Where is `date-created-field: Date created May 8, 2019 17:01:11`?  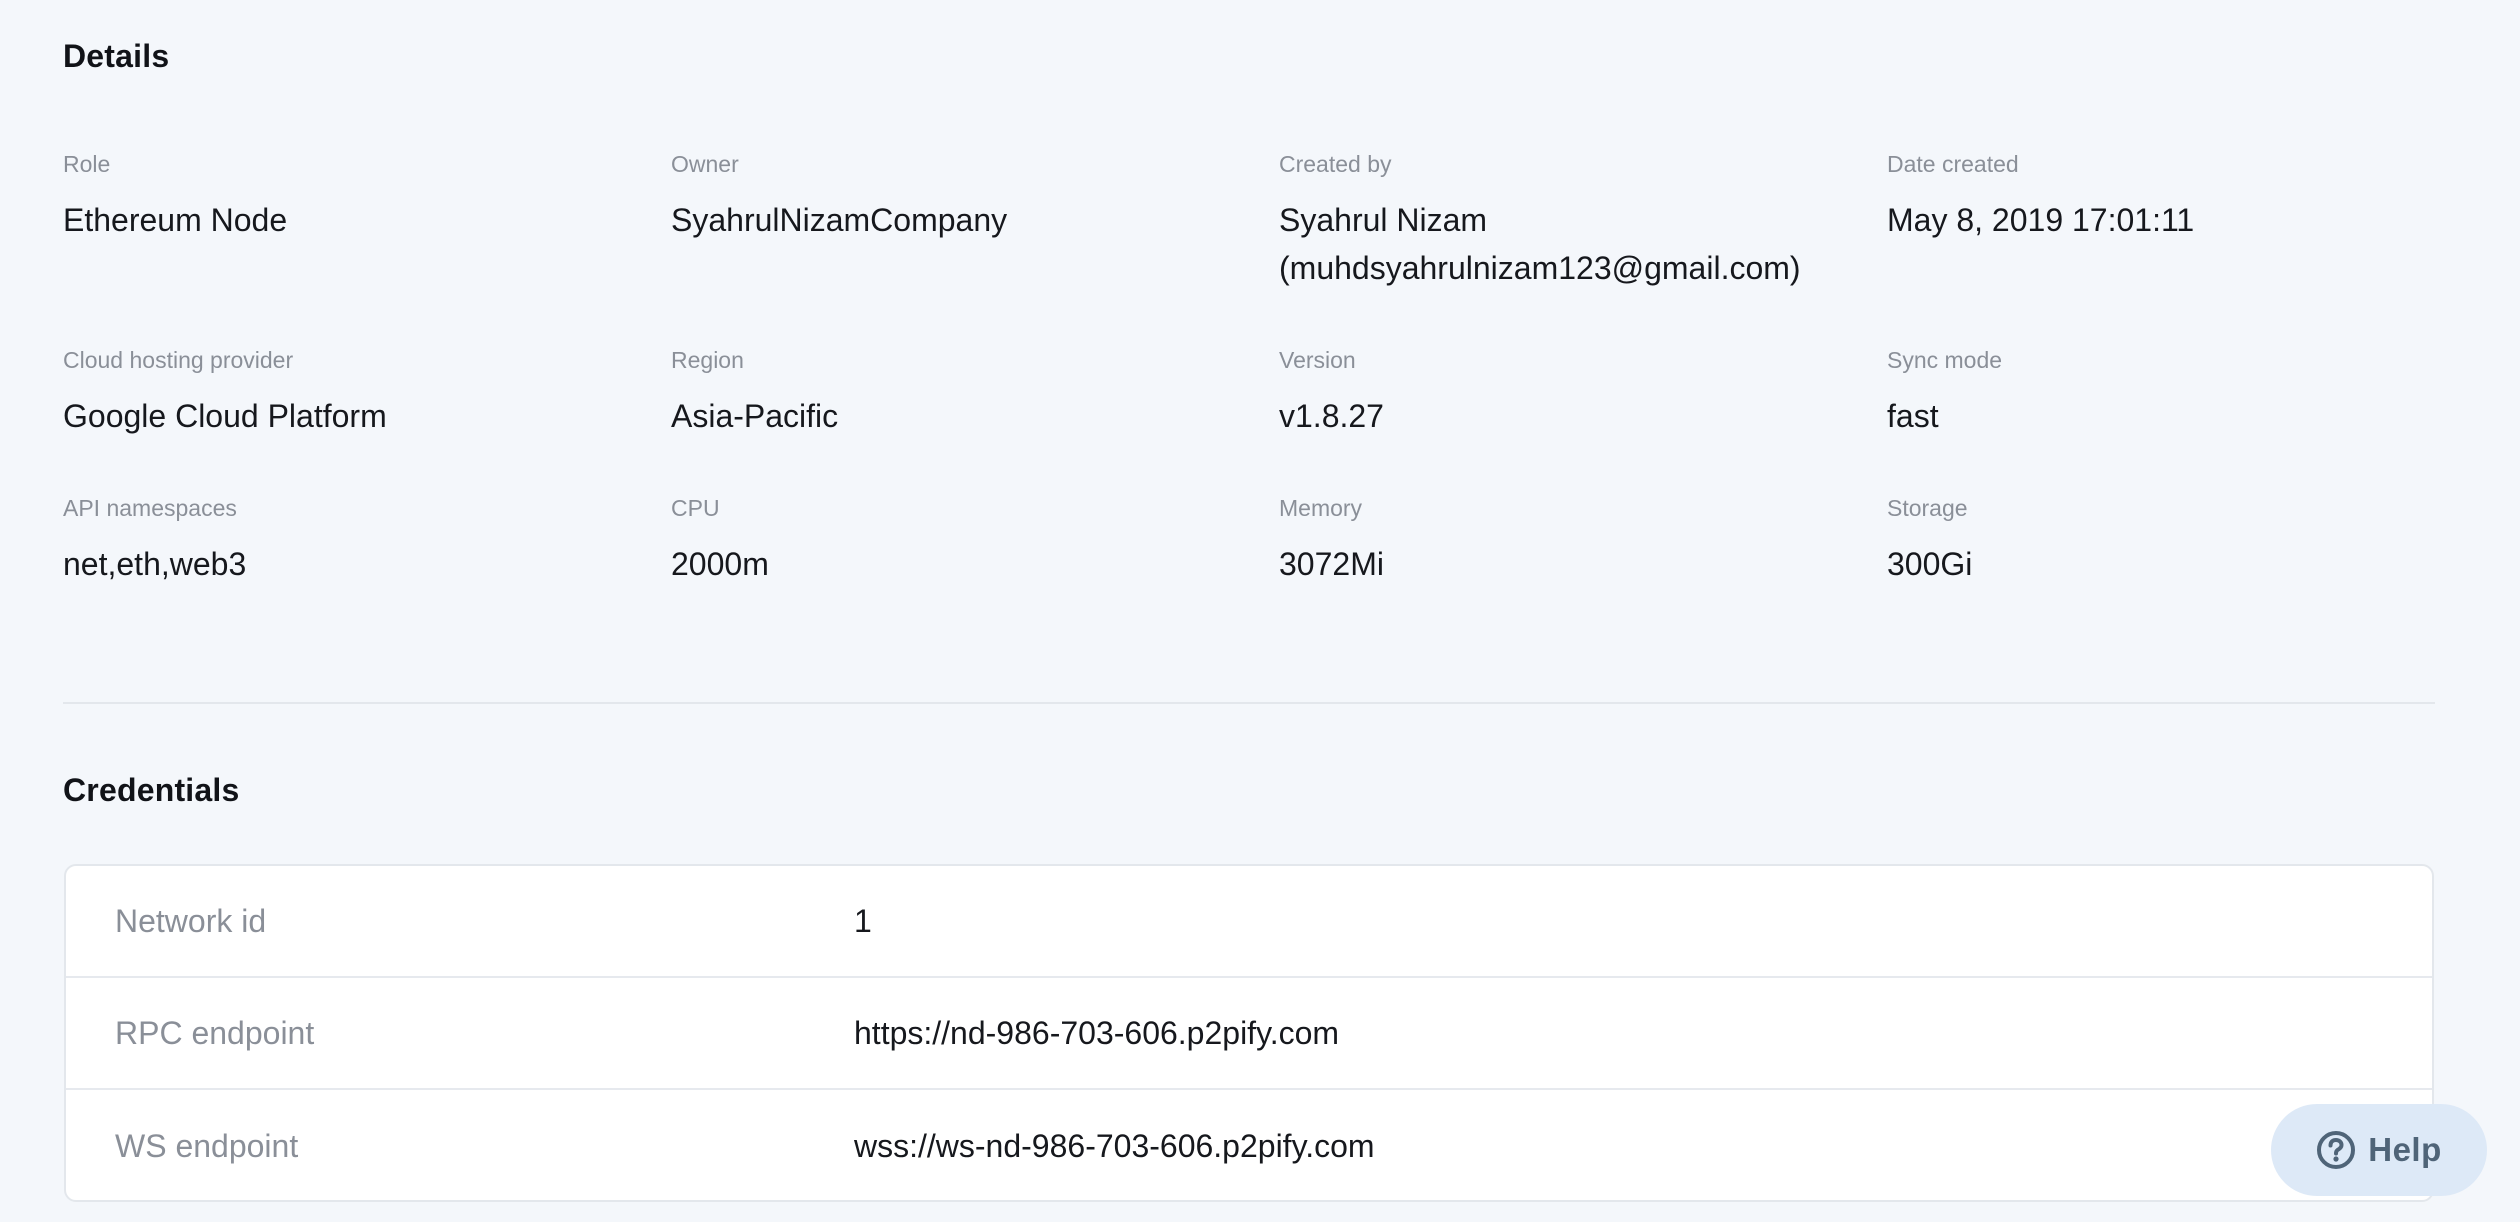
date-created-field: Date created May 8, 2019 17:01:11 is located at coordinates (2191, 248).